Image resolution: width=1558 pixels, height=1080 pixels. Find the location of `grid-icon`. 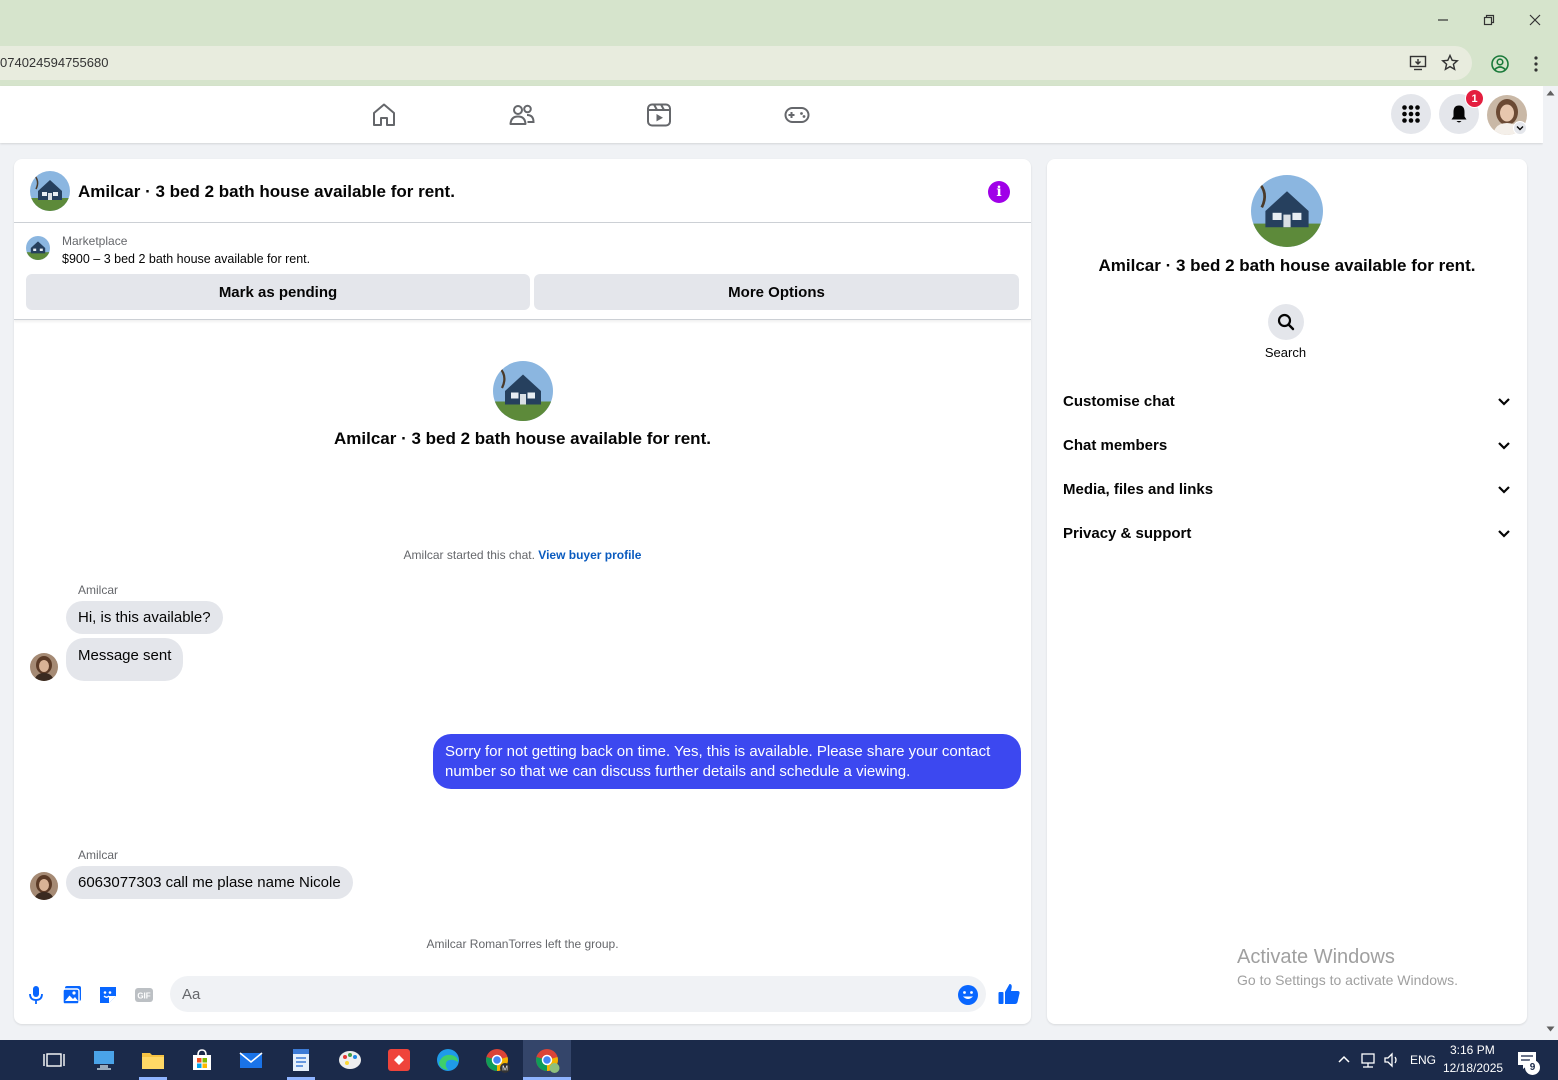

grid-icon is located at coordinates (1411, 114).